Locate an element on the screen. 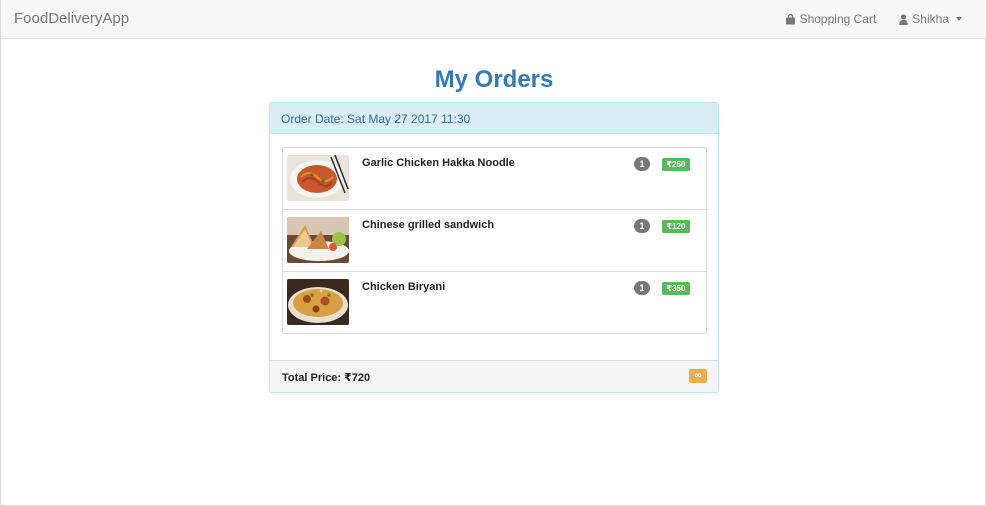 The height and width of the screenshot is (506, 986). order-panel-footer: Total Price: ₹720 ∞ is located at coordinates (494, 376).